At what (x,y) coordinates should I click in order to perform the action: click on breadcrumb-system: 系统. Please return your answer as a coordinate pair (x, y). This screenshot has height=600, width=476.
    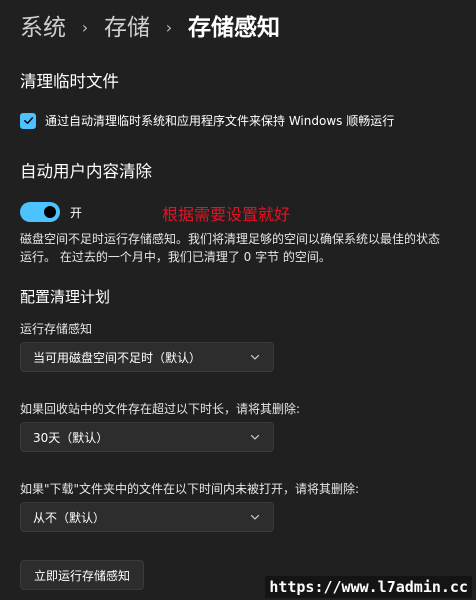
    Looking at the image, I should click on (43, 28).